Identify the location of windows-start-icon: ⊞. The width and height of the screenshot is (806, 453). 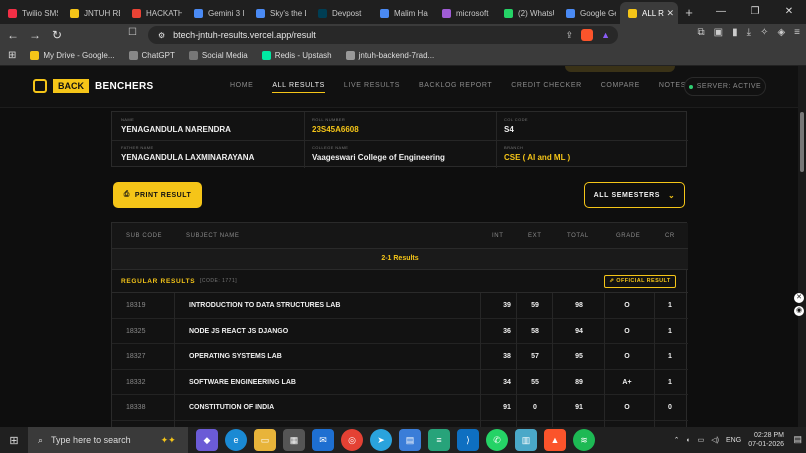
(14, 440).